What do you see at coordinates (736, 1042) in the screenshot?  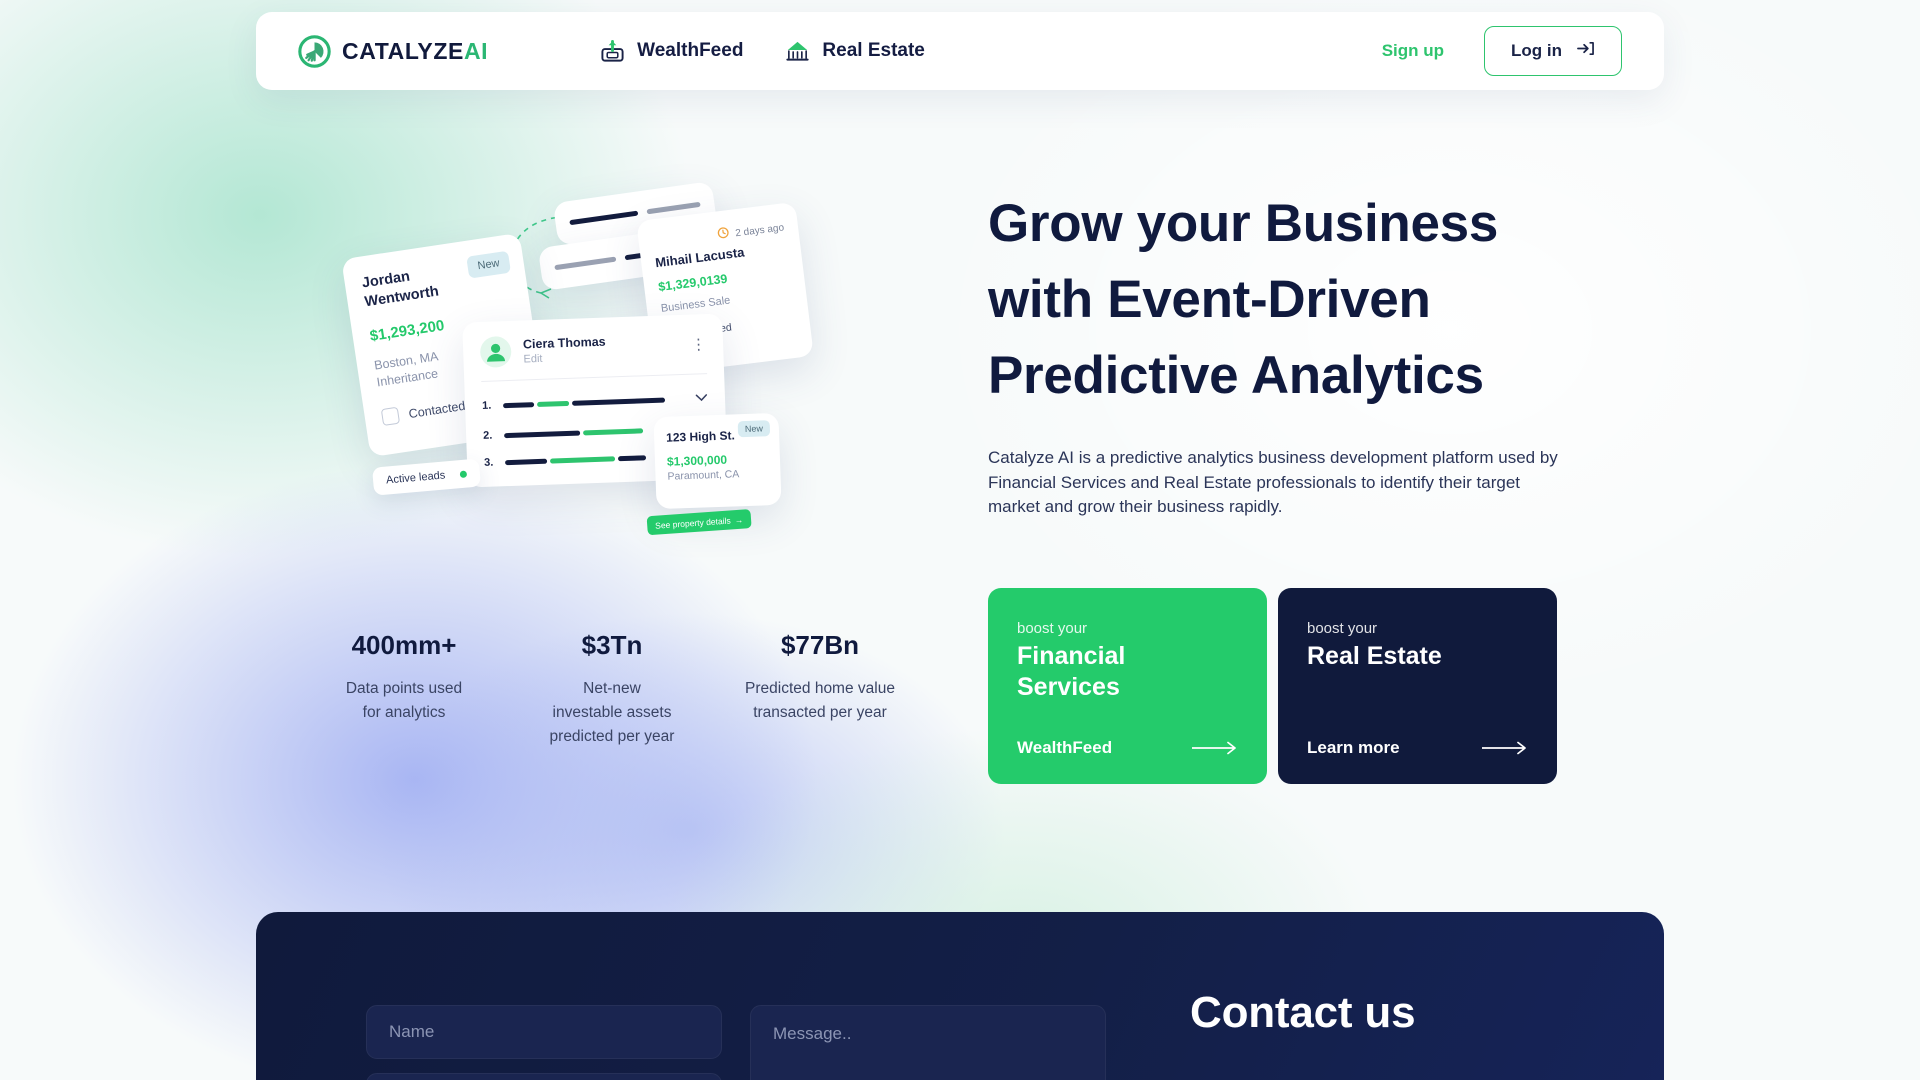 I see `contact-form` at bounding box center [736, 1042].